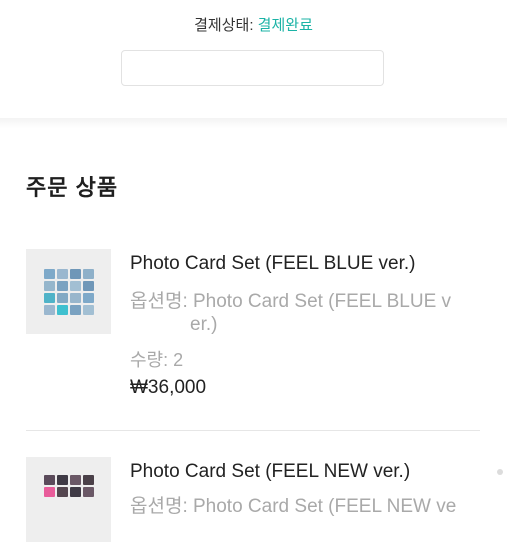 The image size is (507, 542). Describe the element at coordinates (293, 506) in the screenshot. I see `product-option: 옵션명: Photo Card Set (FEEL NEW ve` at that location.